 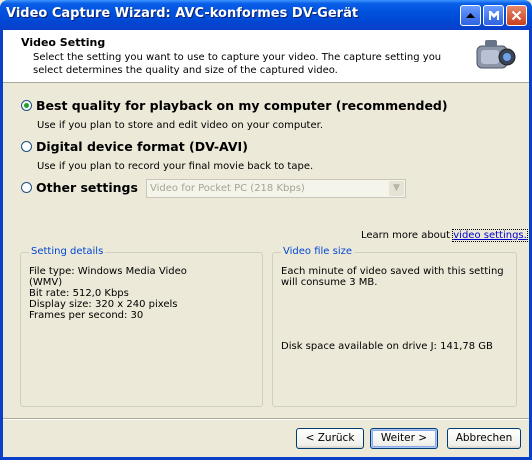 What do you see at coordinates (330, 438) in the screenshot?
I see `back-button: < Zurück` at bounding box center [330, 438].